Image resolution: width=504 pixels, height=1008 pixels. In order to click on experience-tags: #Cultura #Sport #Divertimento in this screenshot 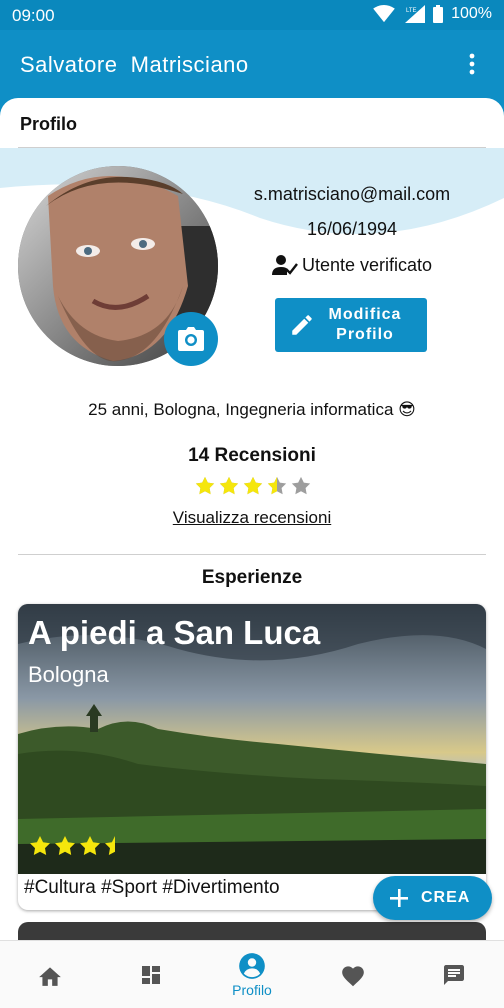, I will do `click(152, 887)`.